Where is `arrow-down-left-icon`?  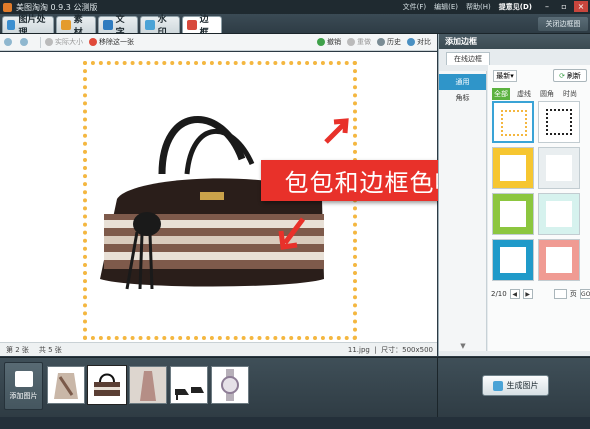
arrow-down-left-icon is located at coordinates (291, 233).